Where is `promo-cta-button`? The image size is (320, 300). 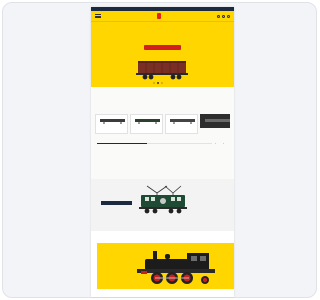
promo-cta-button is located at coordinates (116, 203).